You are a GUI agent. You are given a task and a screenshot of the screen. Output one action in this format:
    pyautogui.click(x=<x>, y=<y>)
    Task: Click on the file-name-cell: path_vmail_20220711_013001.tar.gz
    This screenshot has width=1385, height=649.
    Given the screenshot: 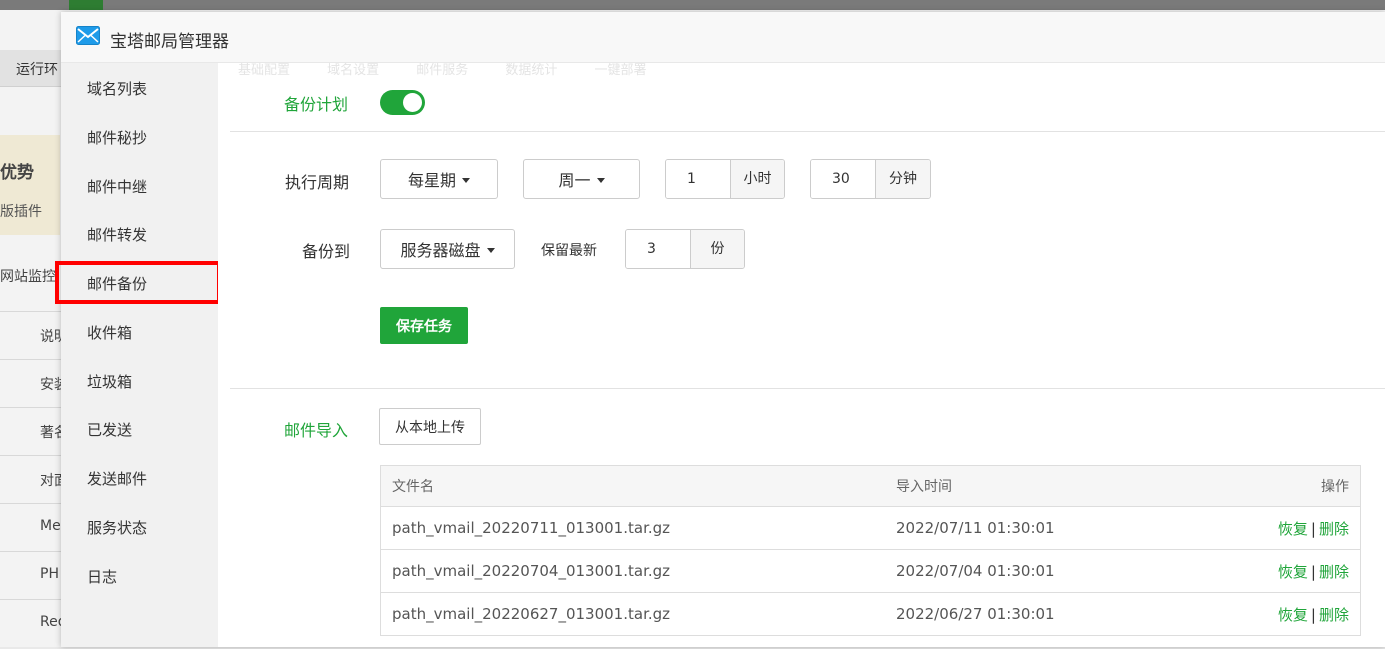 What is the action you would take?
    pyautogui.click(x=632, y=528)
    